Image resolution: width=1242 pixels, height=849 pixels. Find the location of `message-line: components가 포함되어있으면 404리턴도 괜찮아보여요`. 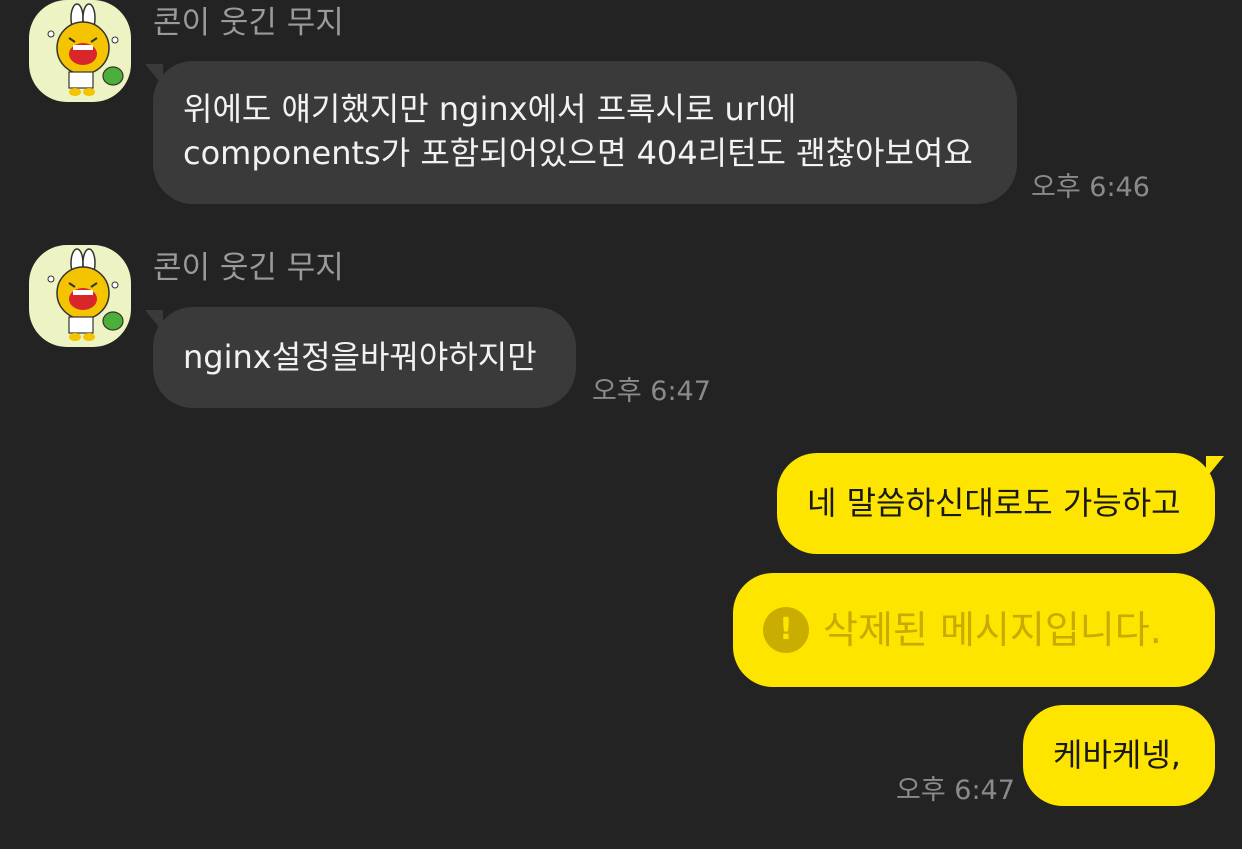

message-line: components가 포함되어있으면 404리턴도 괜찮아보여요 is located at coordinates (578, 153).